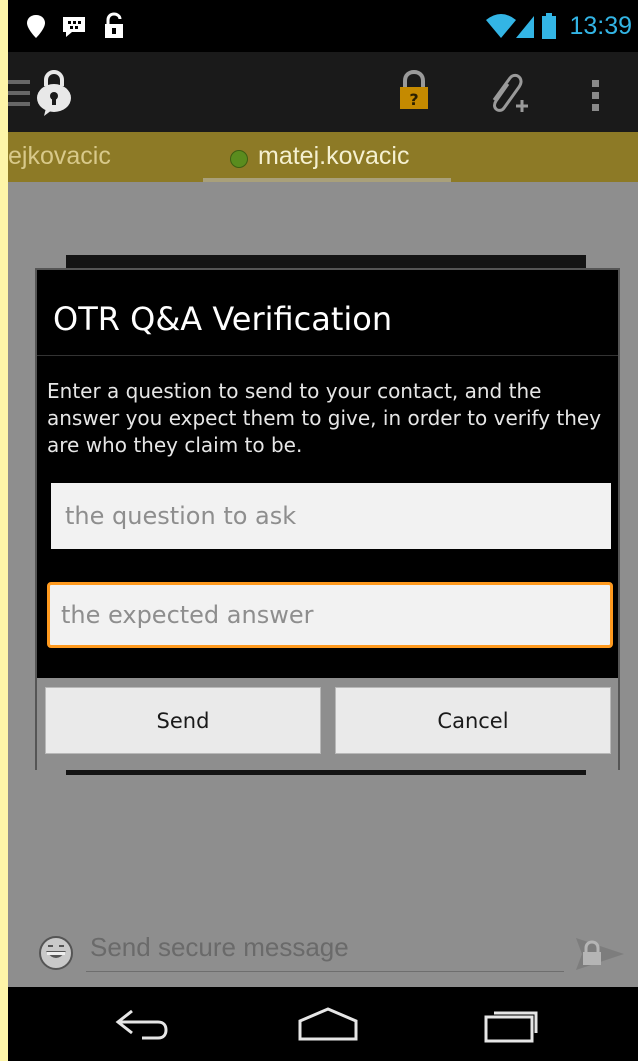 This screenshot has width=638, height=1061. Describe the element at coordinates (512, 1024) in the screenshot. I see `recents-icon` at that location.